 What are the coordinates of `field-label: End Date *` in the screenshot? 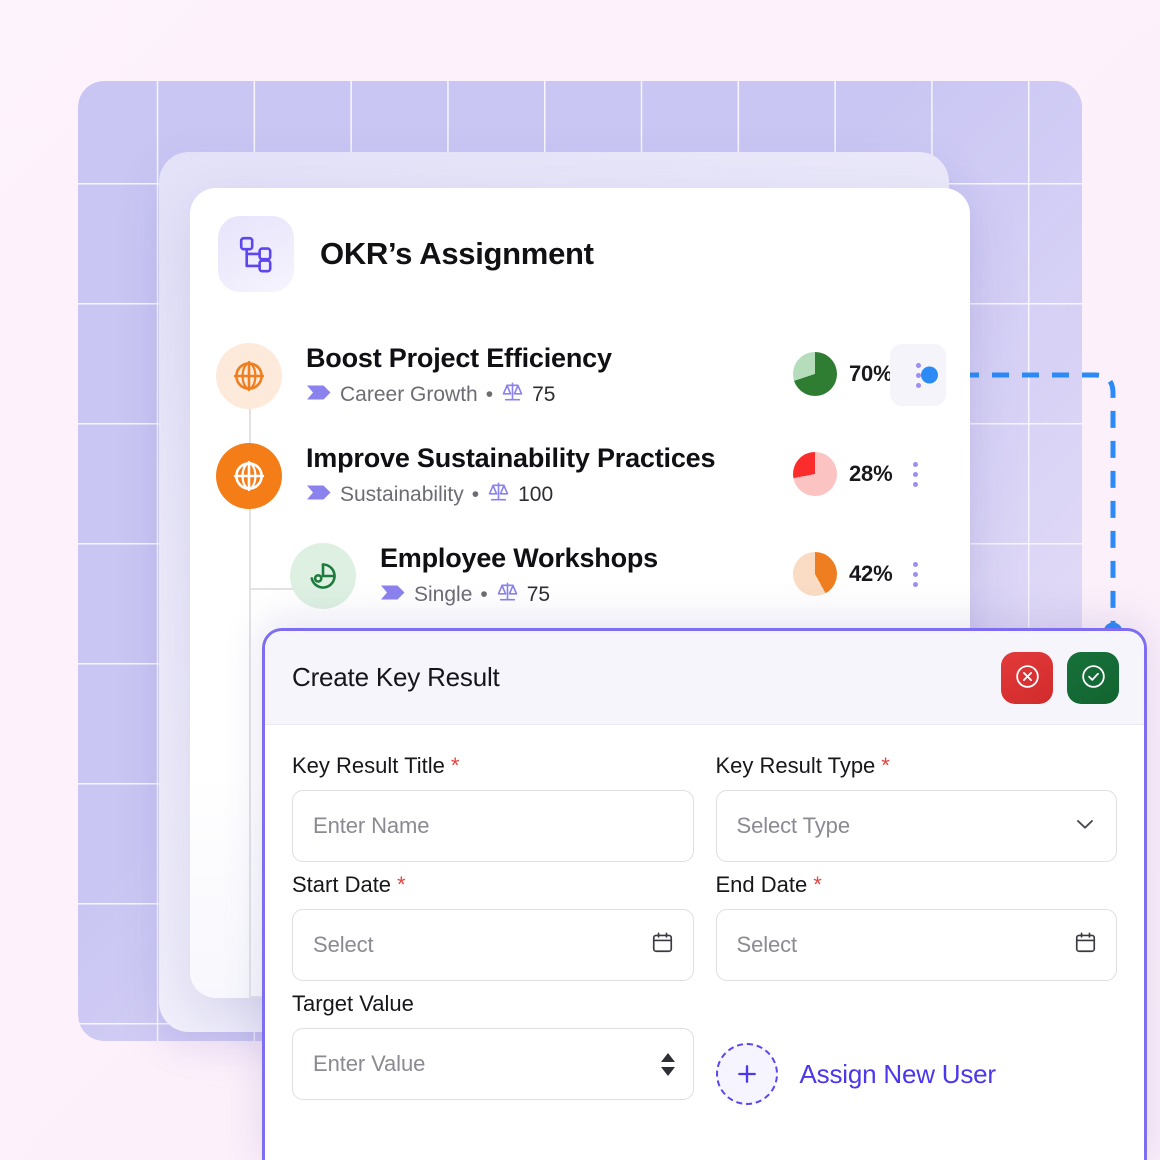 It's located at (917, 885).